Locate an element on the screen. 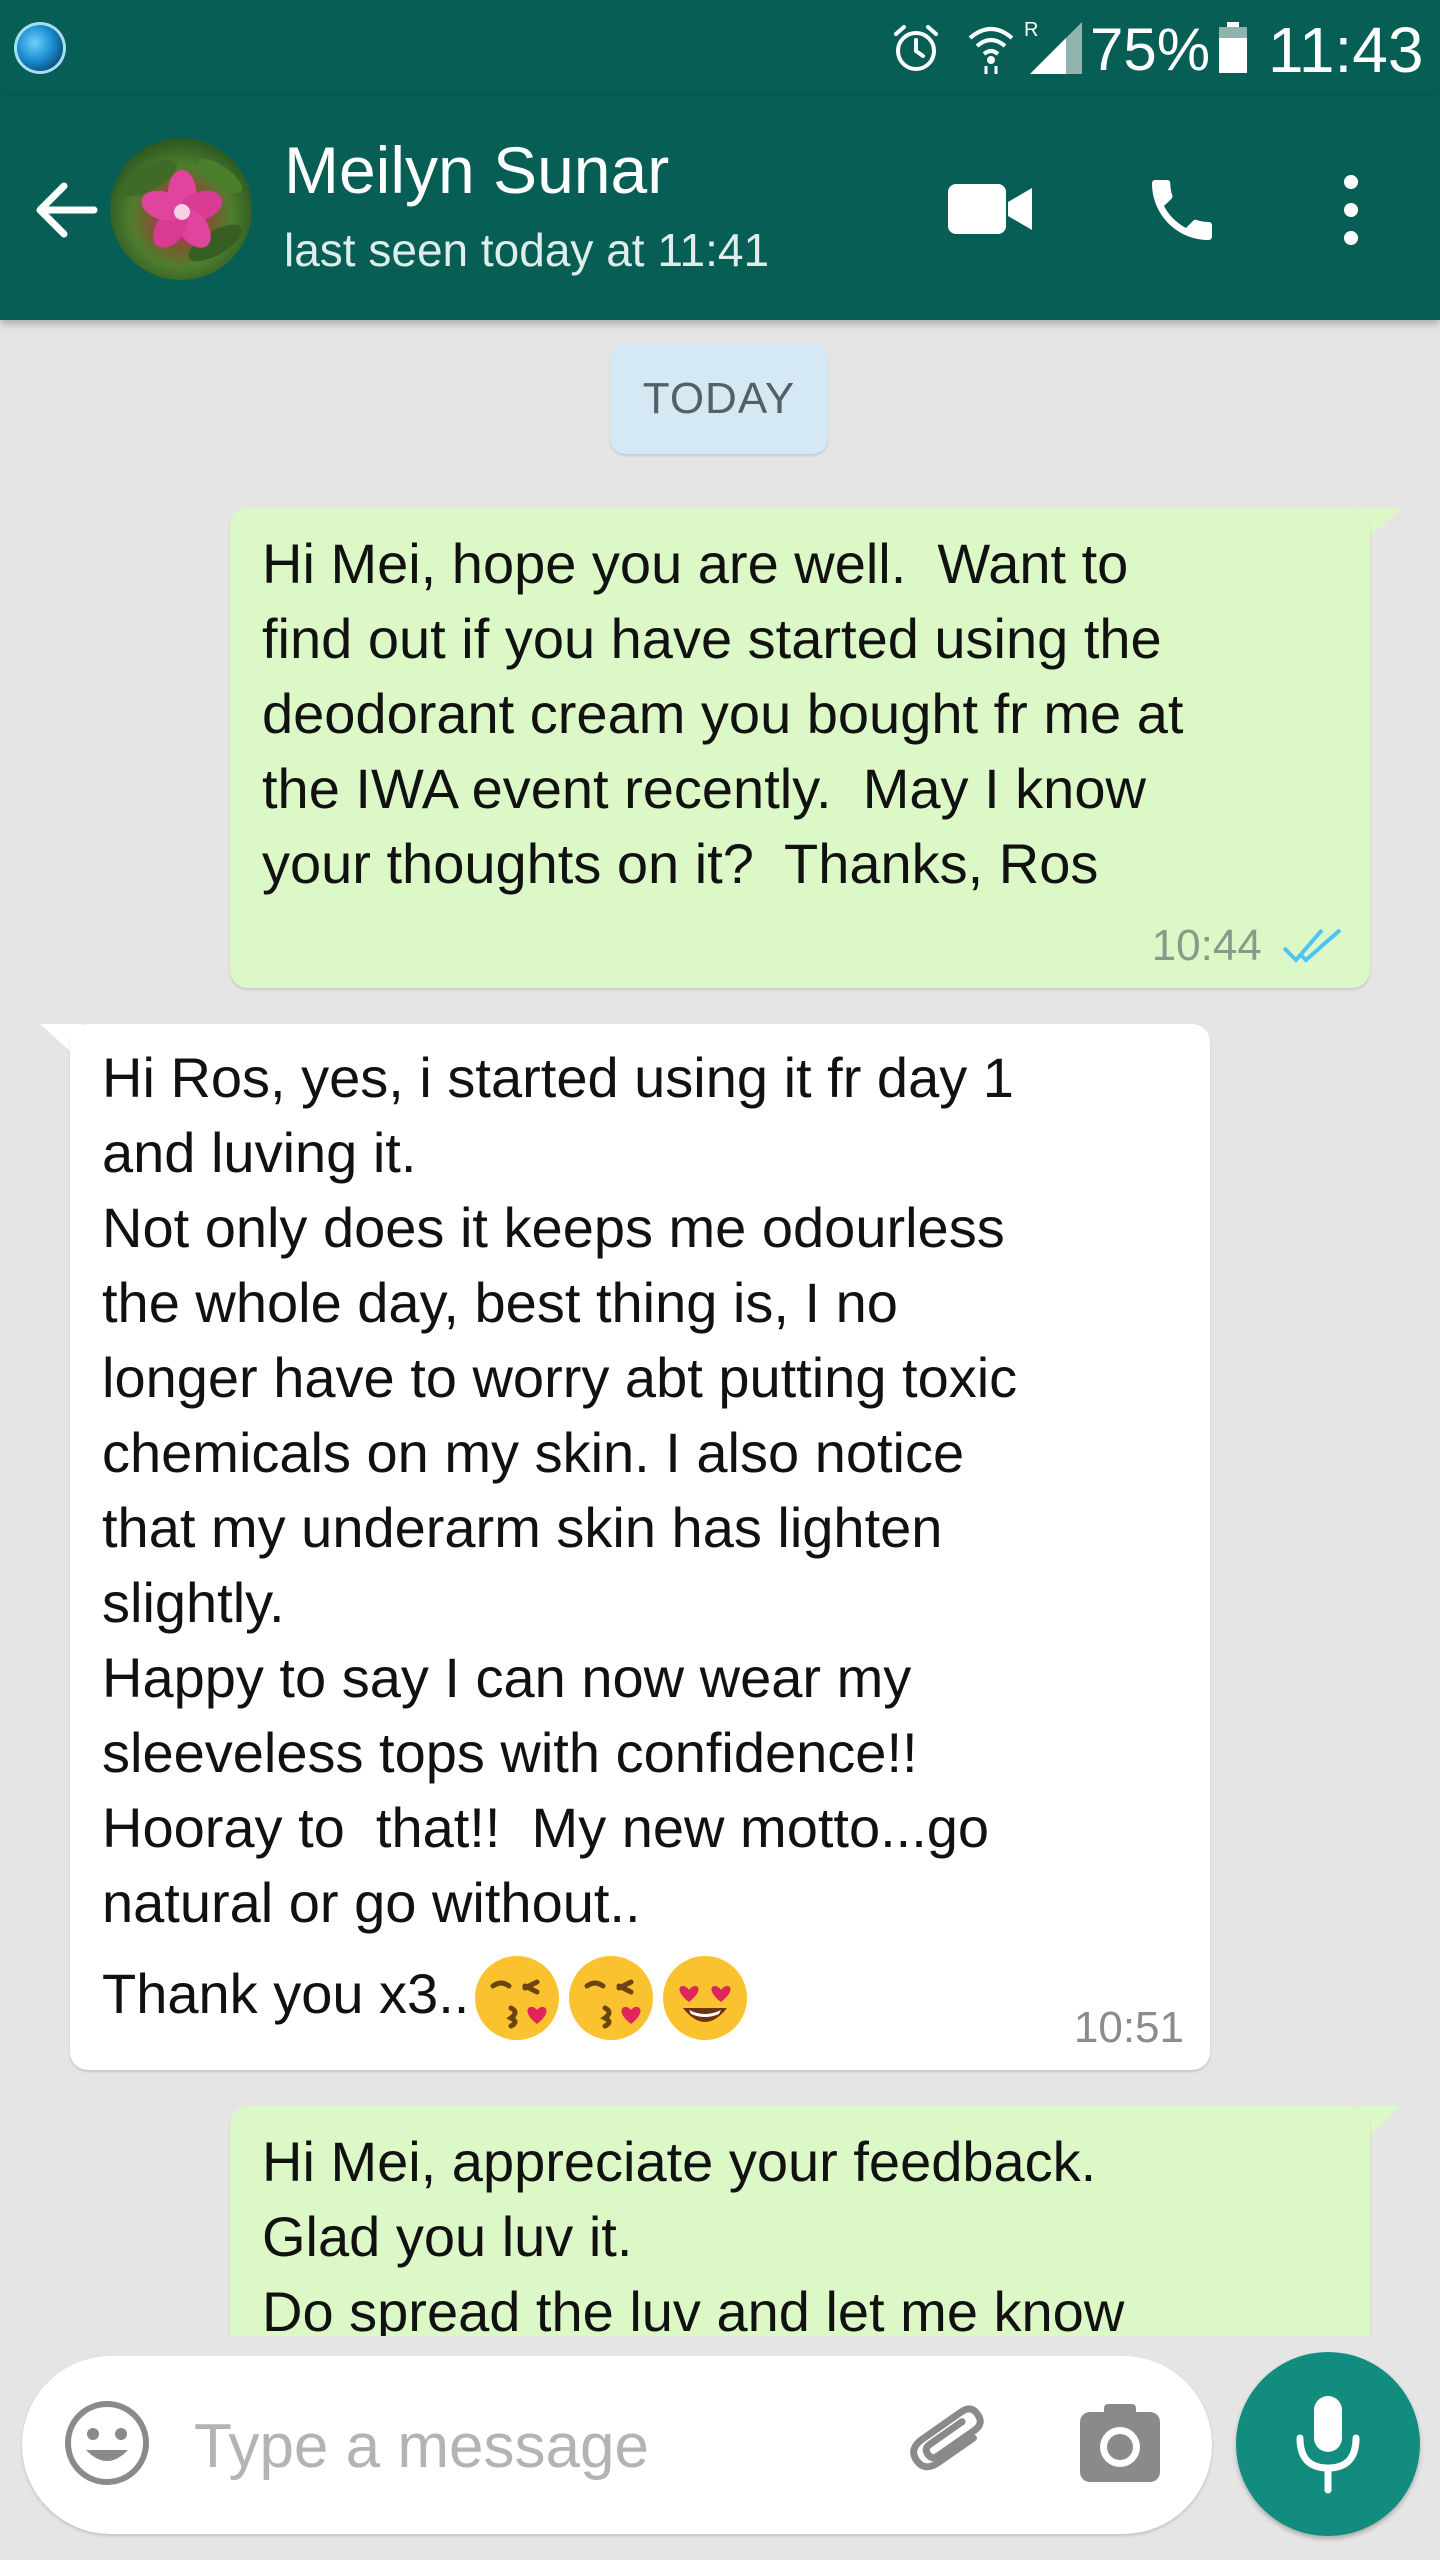 This screenshot has height=2560, width=1440. status-clock: 11:43 is located at coordinates (1346, 50).